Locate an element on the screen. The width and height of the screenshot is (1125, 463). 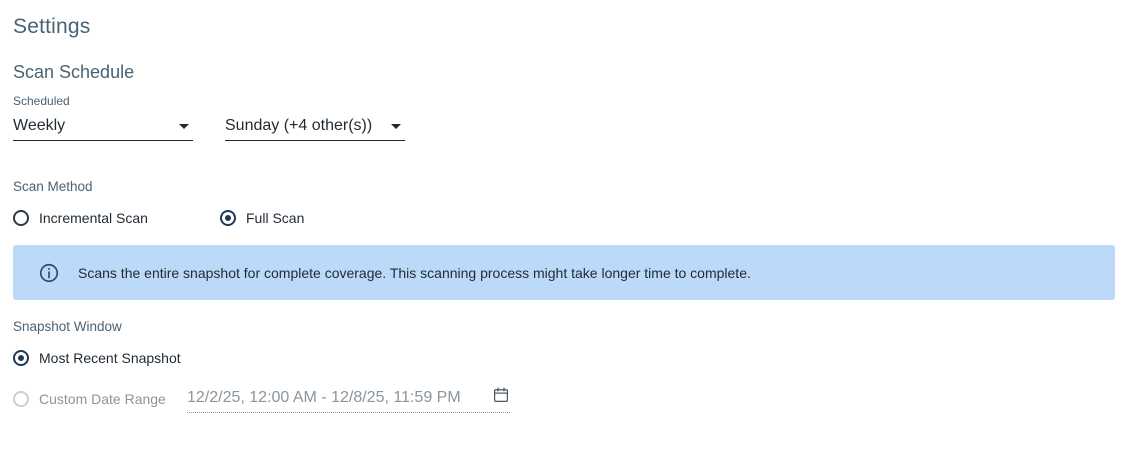
radio-label: Incremental Scan is located at coordinates (93, 218).